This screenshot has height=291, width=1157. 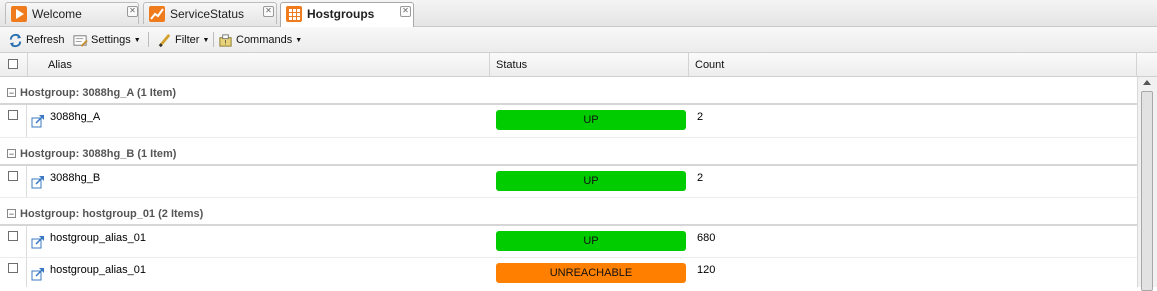 What do you see at coordinates (111, 40) in the screenshot?
I see `settings-label: Settings` at bounding box center [111, 40].